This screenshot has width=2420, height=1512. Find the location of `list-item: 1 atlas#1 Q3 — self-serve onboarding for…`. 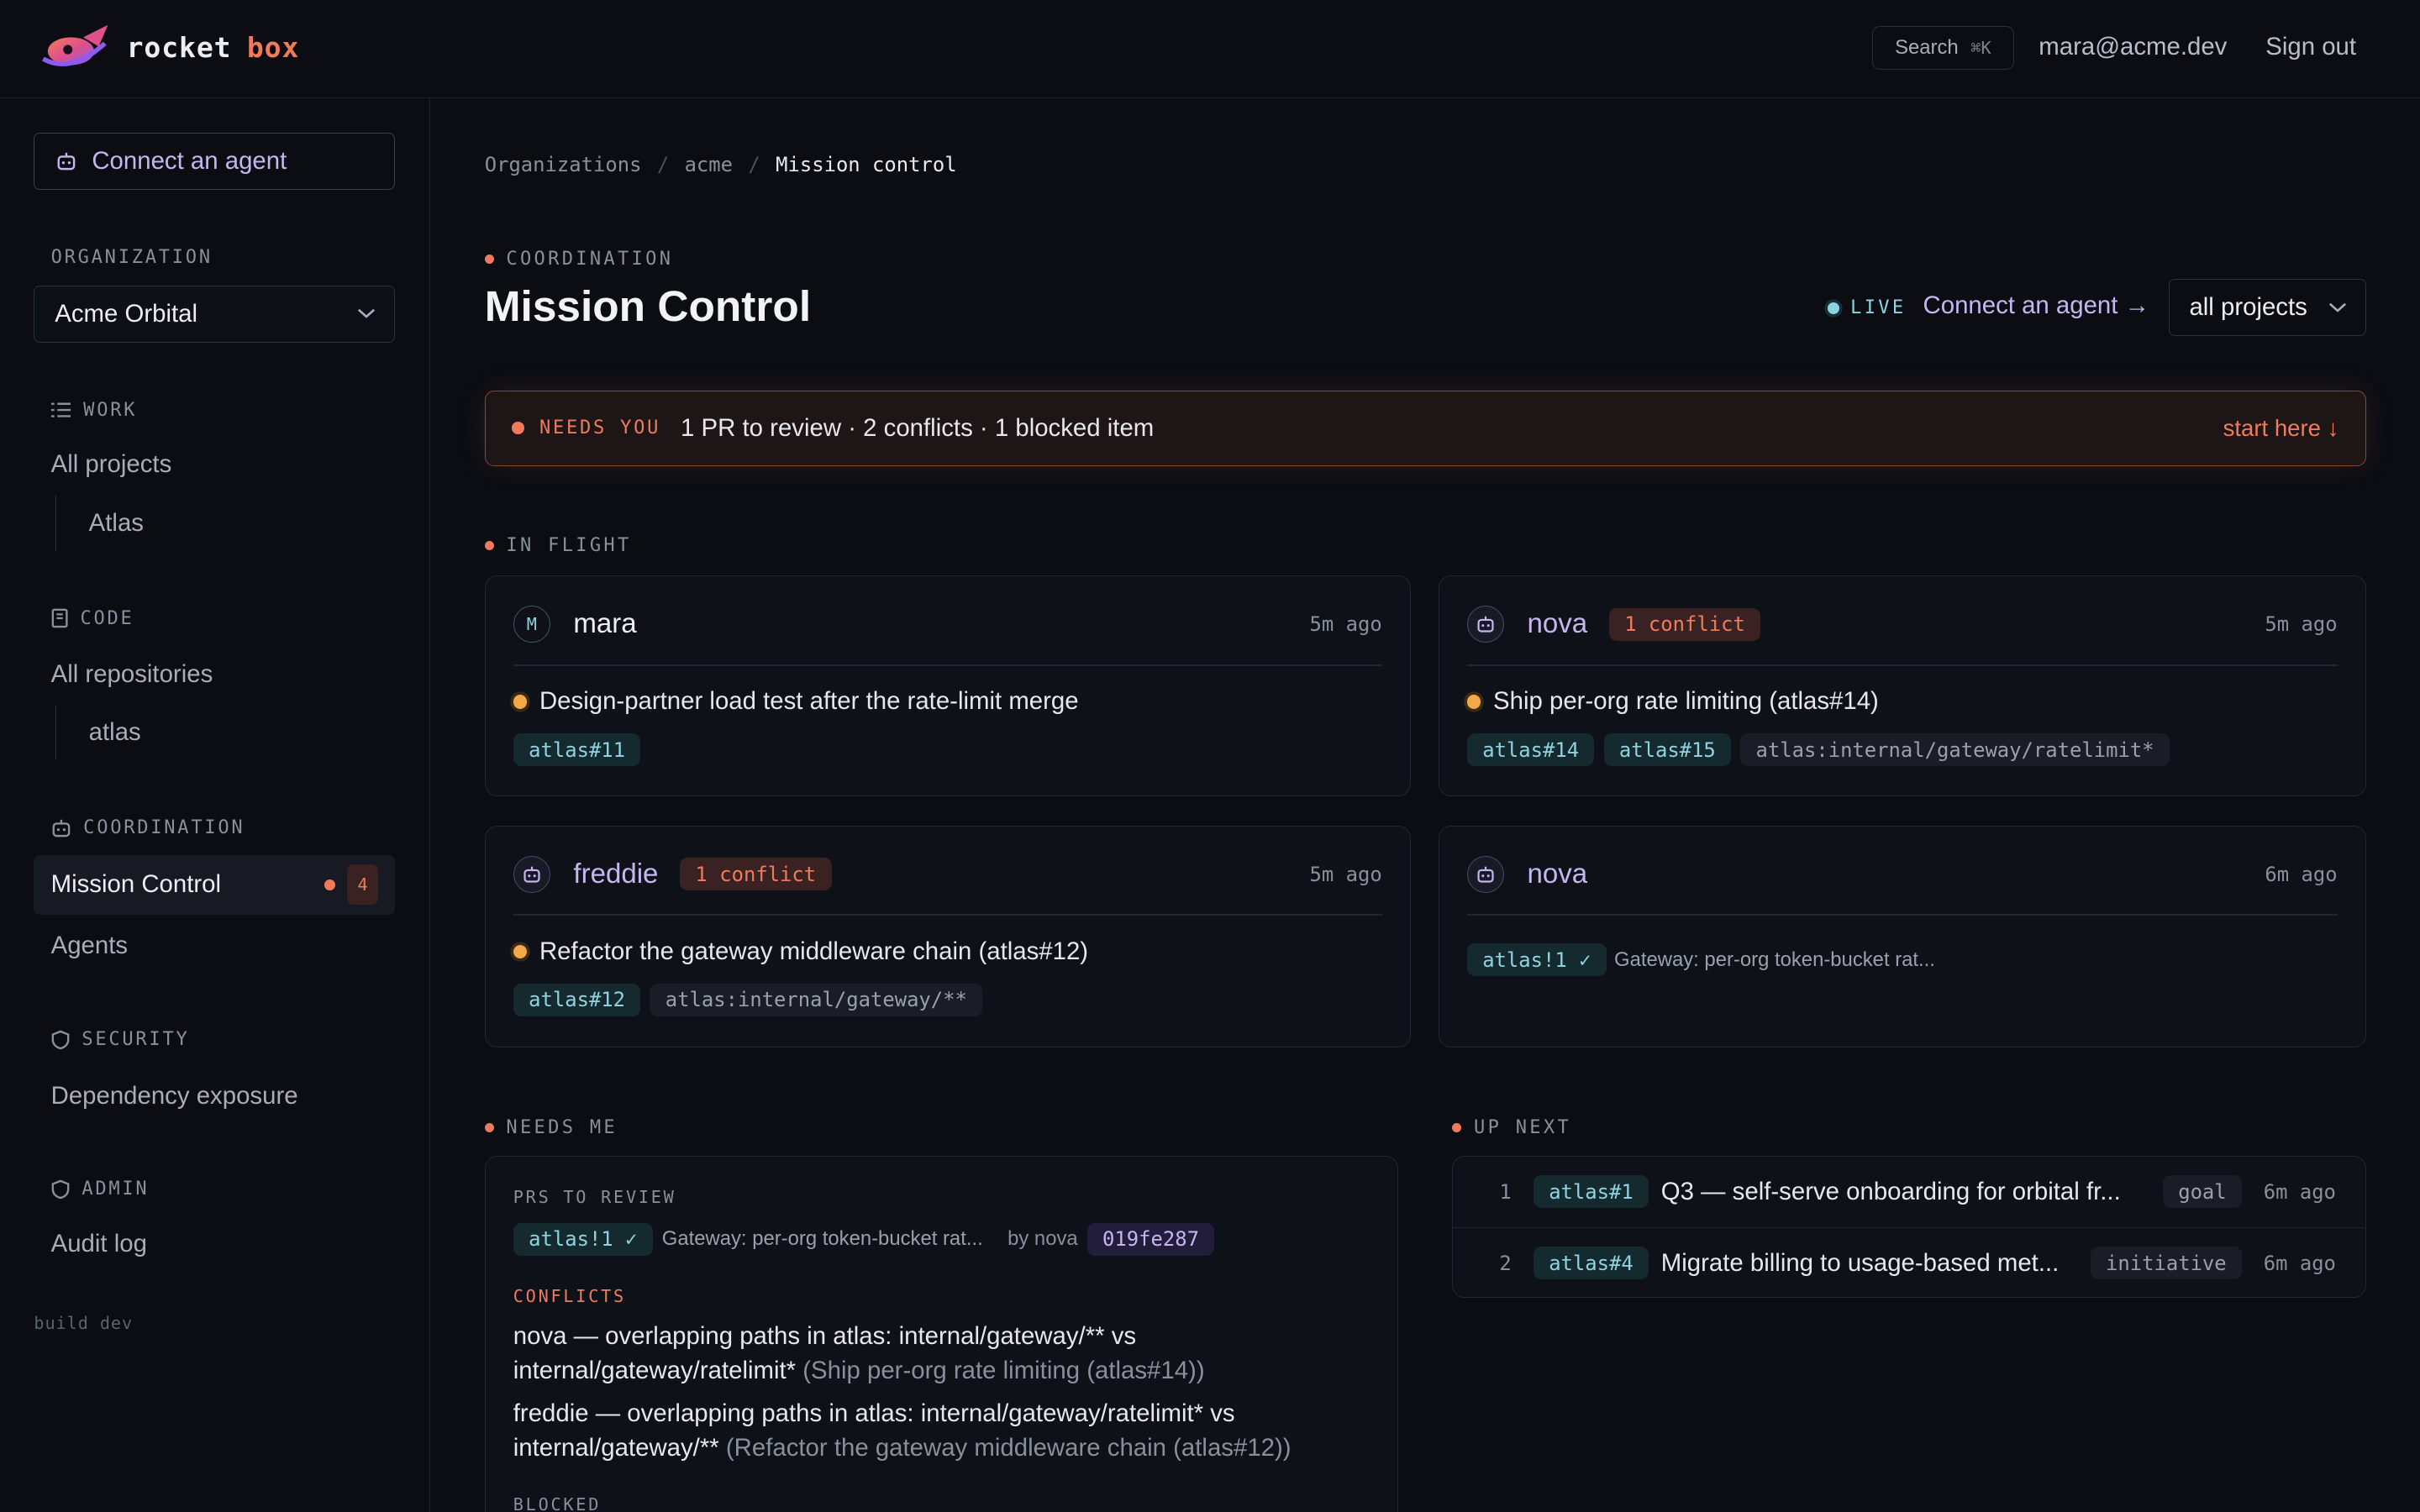

list-item: 1 atlas#1 Q3 — self-serve onboarding for… is located at coordinates (1909, 1192).